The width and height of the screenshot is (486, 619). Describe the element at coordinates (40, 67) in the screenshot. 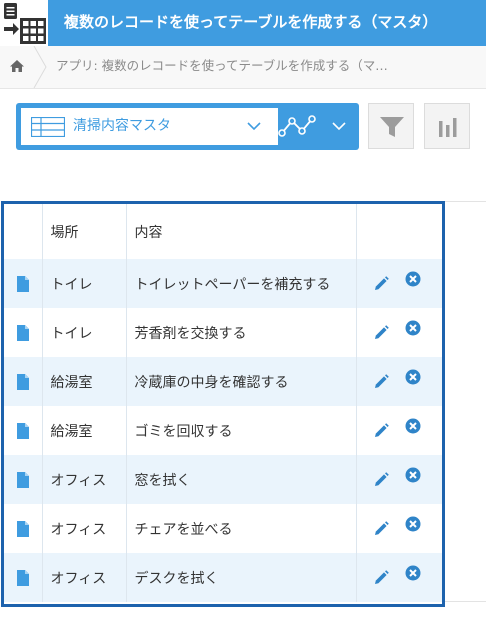

I see `breadcrumb-separator-icon` at that location.